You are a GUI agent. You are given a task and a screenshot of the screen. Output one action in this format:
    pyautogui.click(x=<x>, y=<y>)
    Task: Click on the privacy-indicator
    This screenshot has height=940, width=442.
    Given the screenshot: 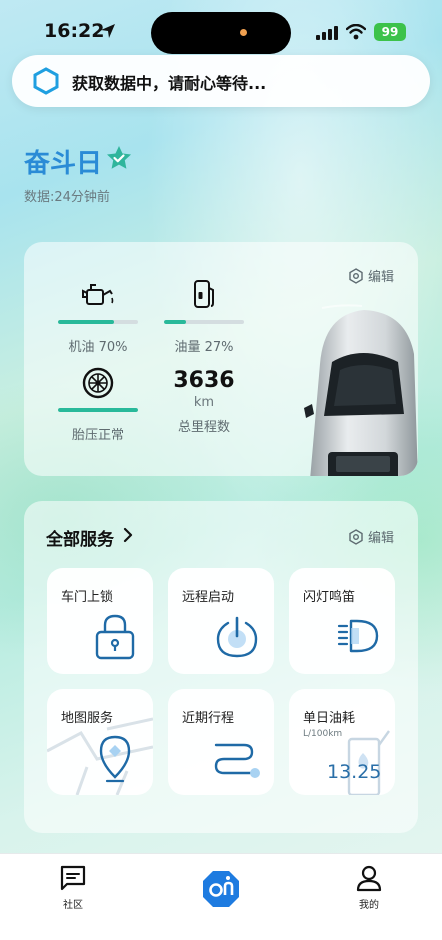 What is the action you would take?
    pyautogui.click(x=243, y=32)
    